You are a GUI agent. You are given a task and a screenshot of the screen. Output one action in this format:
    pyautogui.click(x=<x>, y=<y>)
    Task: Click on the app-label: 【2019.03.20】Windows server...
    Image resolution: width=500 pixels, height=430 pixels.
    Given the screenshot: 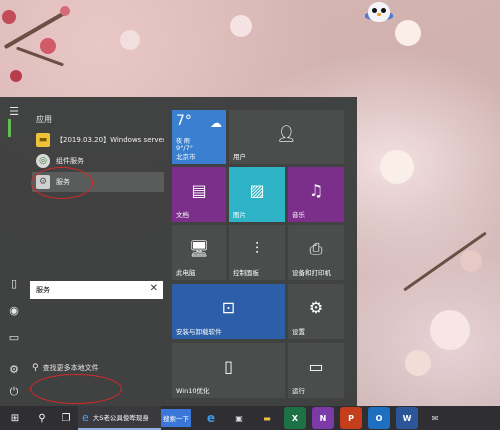 What is the action you would take?
    pyautogui.click(x=110, y=140)
    